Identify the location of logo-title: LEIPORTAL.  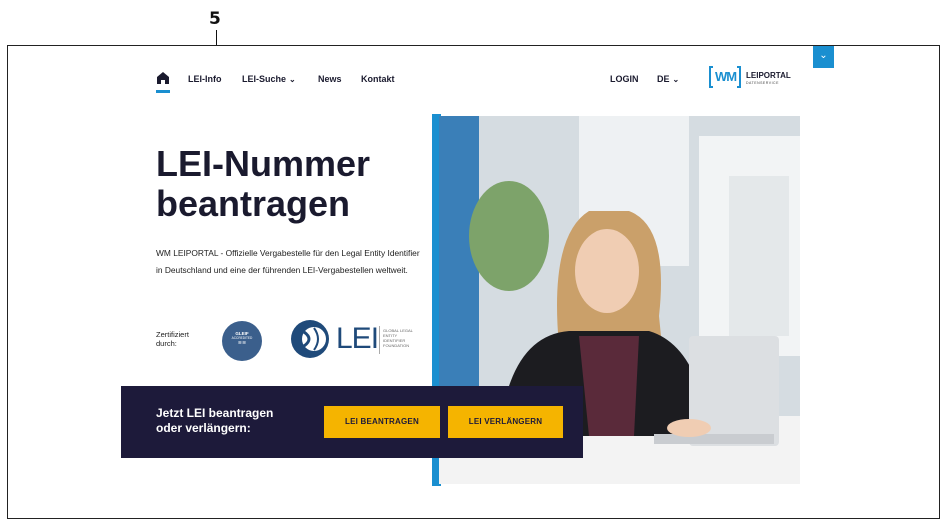
(768, 75).